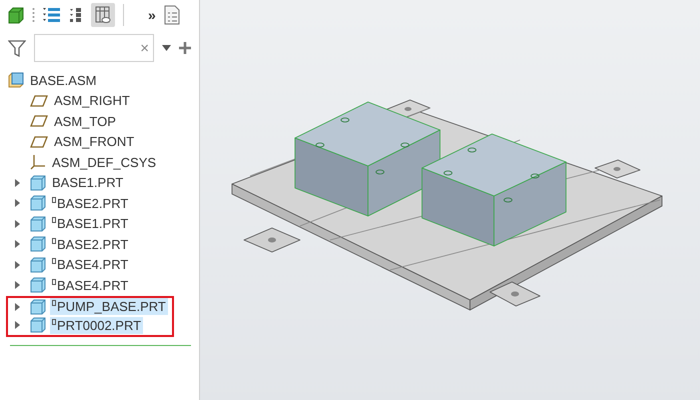  I want to click on plus-icon, so click(185, 48).